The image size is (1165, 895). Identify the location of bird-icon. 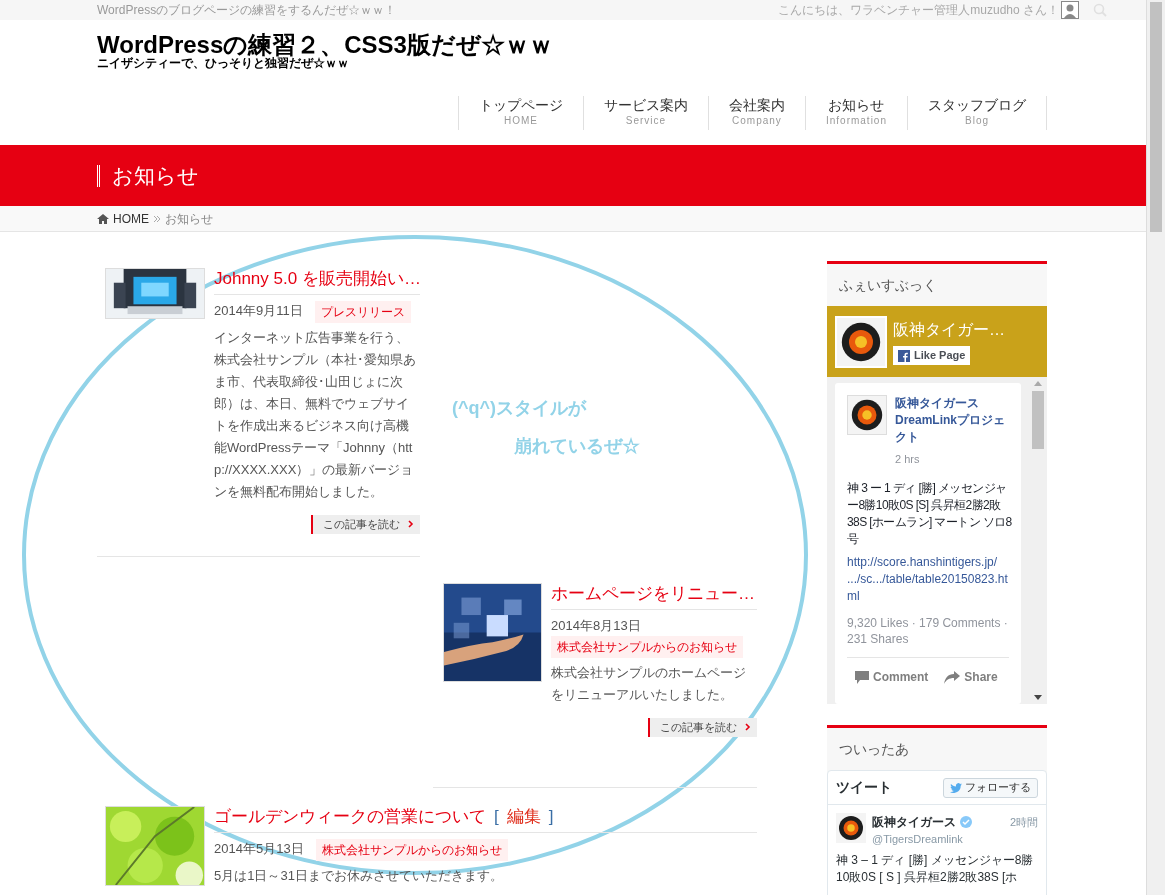
(956, 787).